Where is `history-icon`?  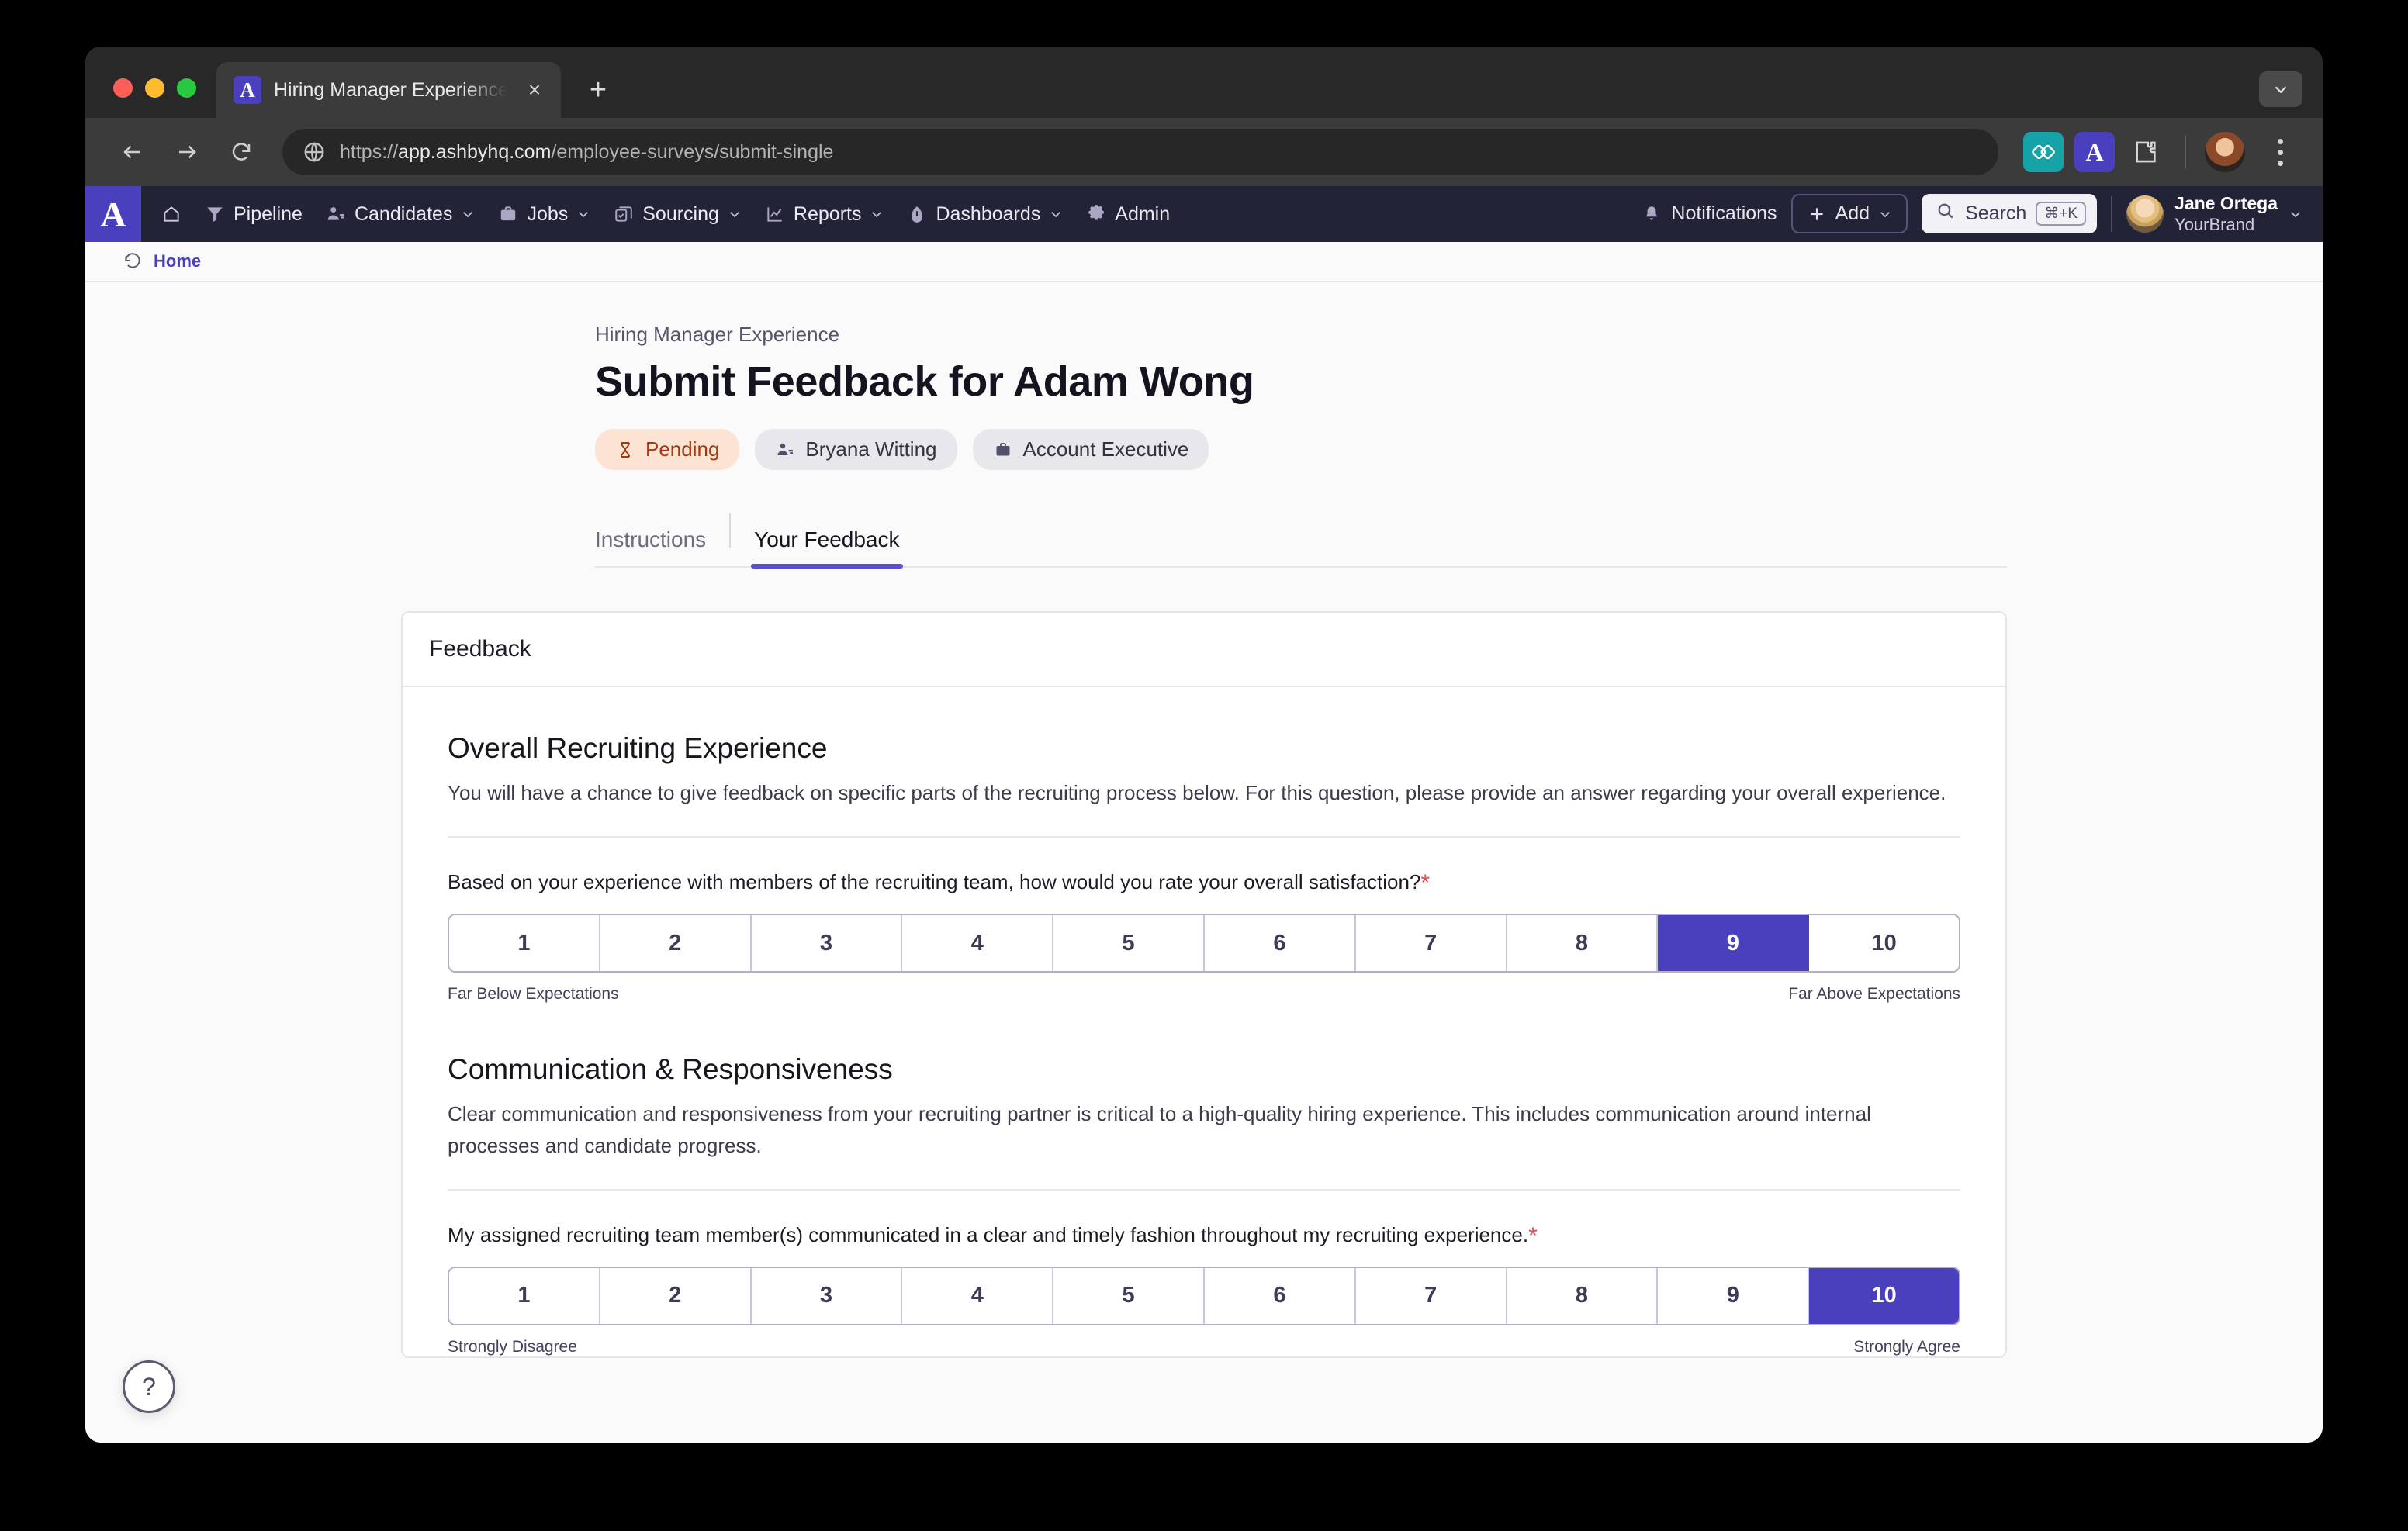 history-icon is located at coordinates (133, 261).